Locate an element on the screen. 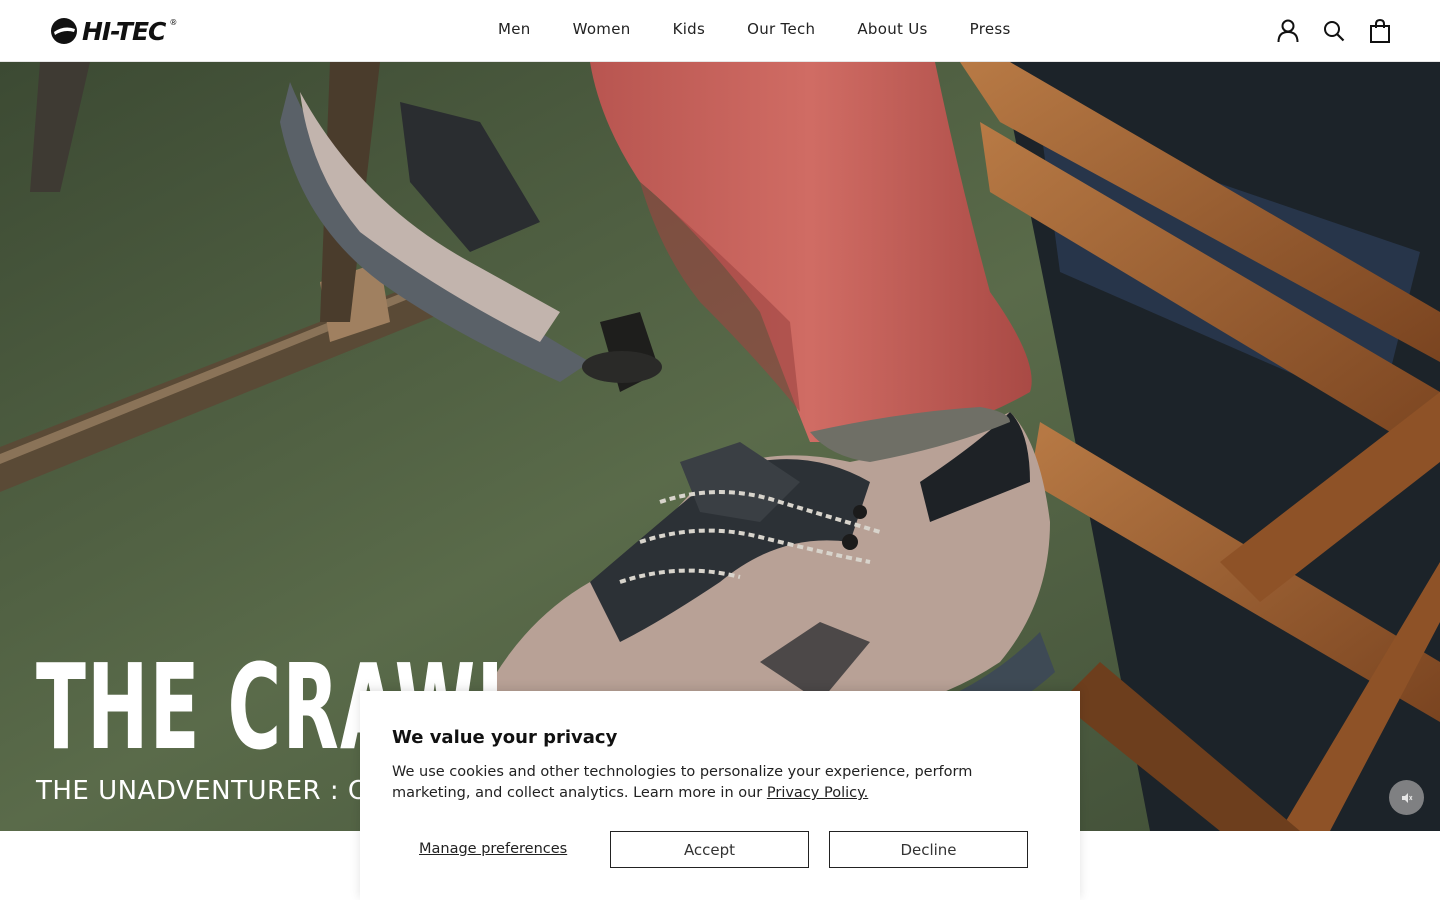  nav-press: Press is located at coordinates (990, 29).